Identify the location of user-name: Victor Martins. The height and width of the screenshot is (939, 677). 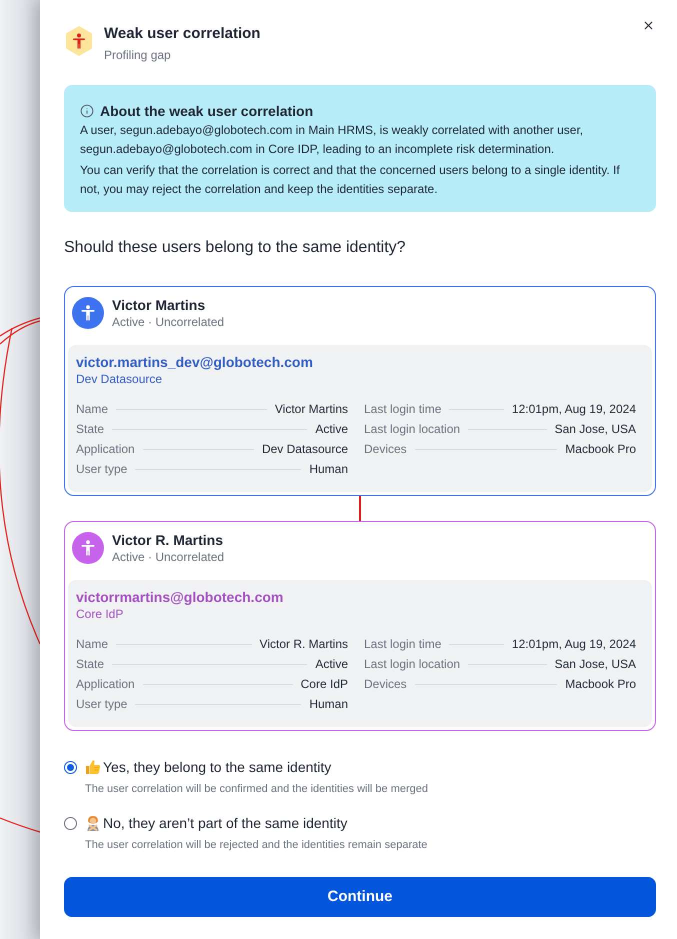
(159, 305).